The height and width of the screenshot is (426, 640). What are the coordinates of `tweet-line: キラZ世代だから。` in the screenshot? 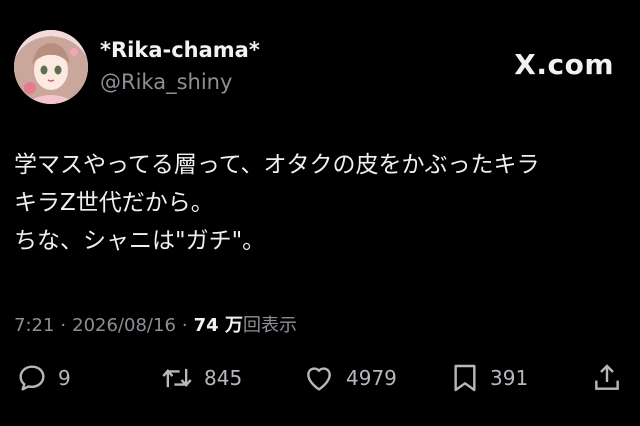 It's located at (114, 203).